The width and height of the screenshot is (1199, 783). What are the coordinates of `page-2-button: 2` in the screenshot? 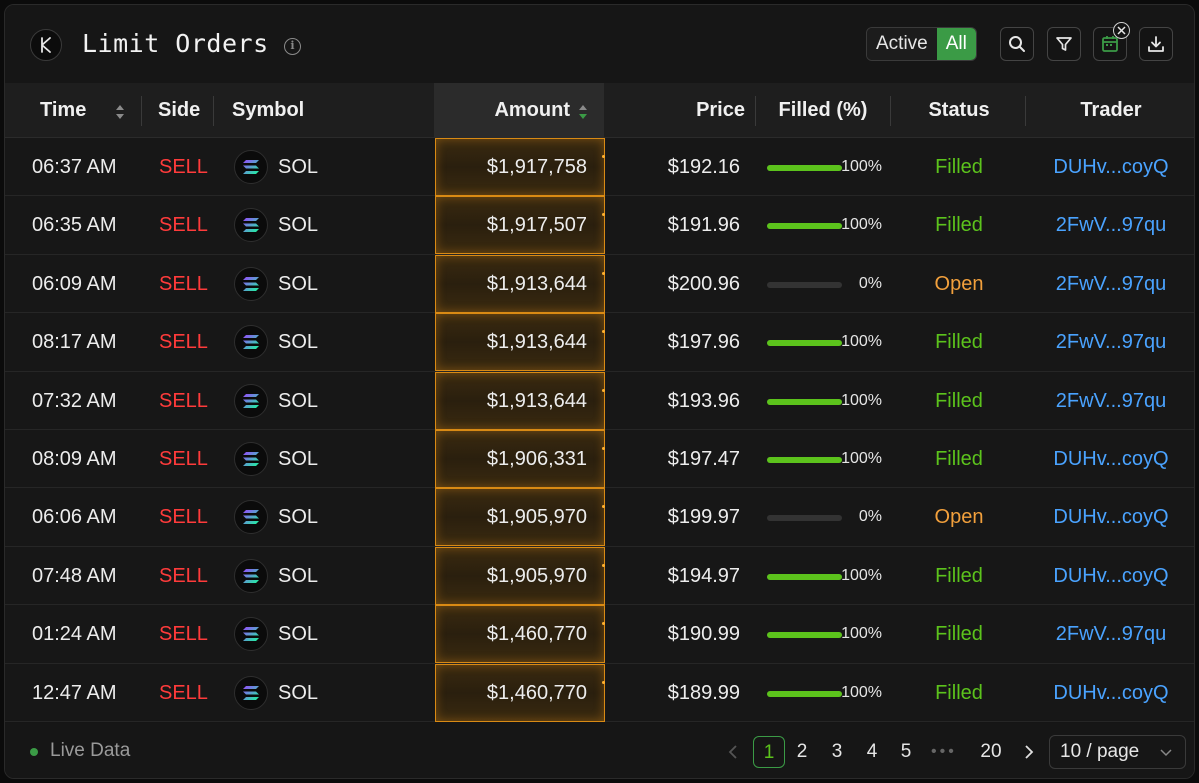 It's located at (802, 752).